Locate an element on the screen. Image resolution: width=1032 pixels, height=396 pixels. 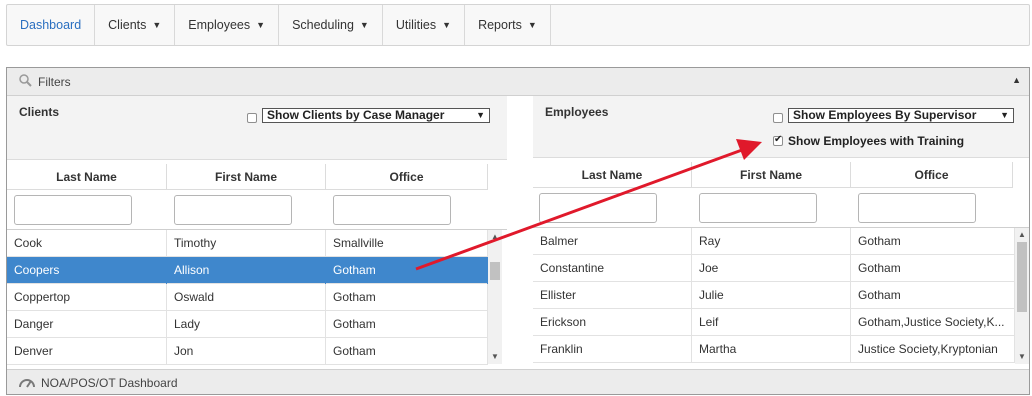
cell-first: Jon is located at coordinates (246, 351).